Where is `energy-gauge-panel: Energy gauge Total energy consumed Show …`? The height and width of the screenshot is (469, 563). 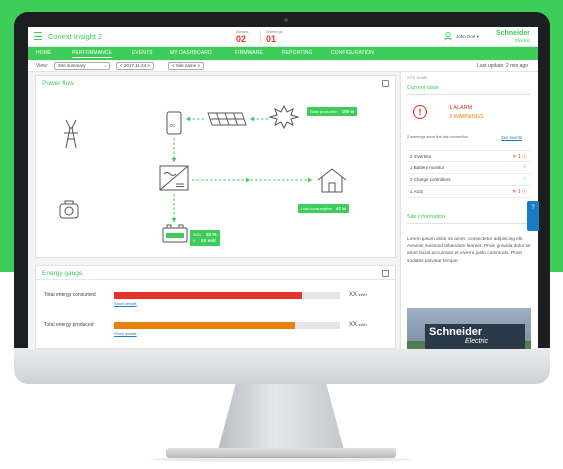 energy-gauge-panel: Energy gauge Total energy consumed Show … is located at coordinates (215, 307).